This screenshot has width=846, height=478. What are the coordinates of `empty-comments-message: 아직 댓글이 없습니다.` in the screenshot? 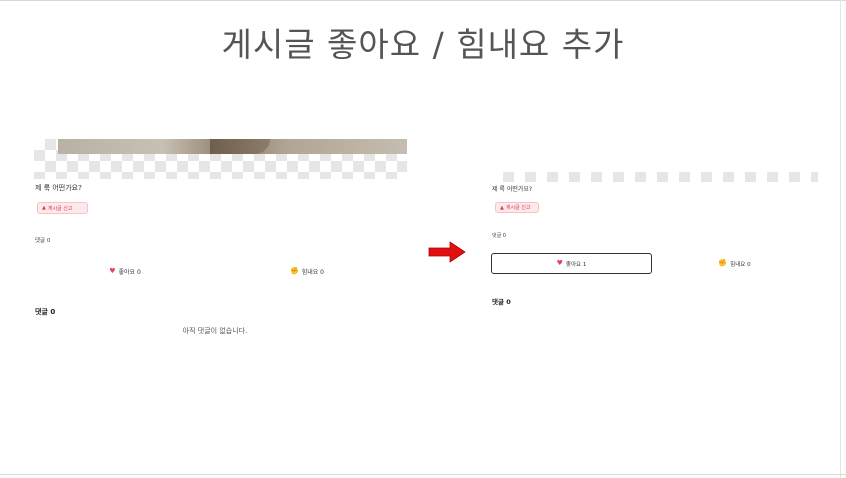 It's located at (215, 331).